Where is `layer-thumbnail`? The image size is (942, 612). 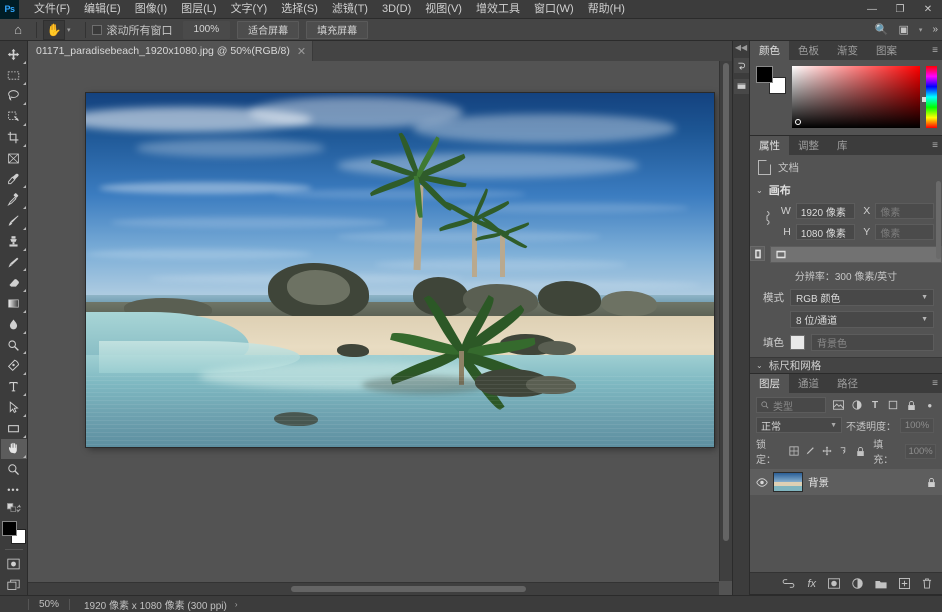 layer-thumbnail is located at coordinates (788, 482).